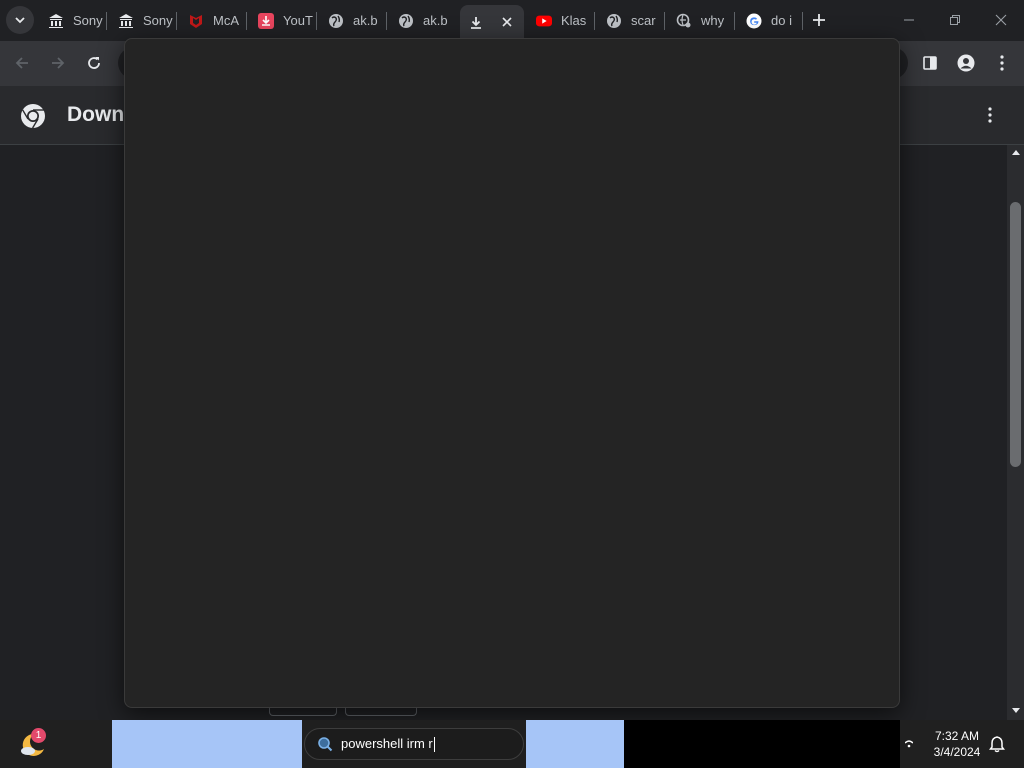 The image size is (1024, 768). I want to click on minimize-icon, so click(909, 20).